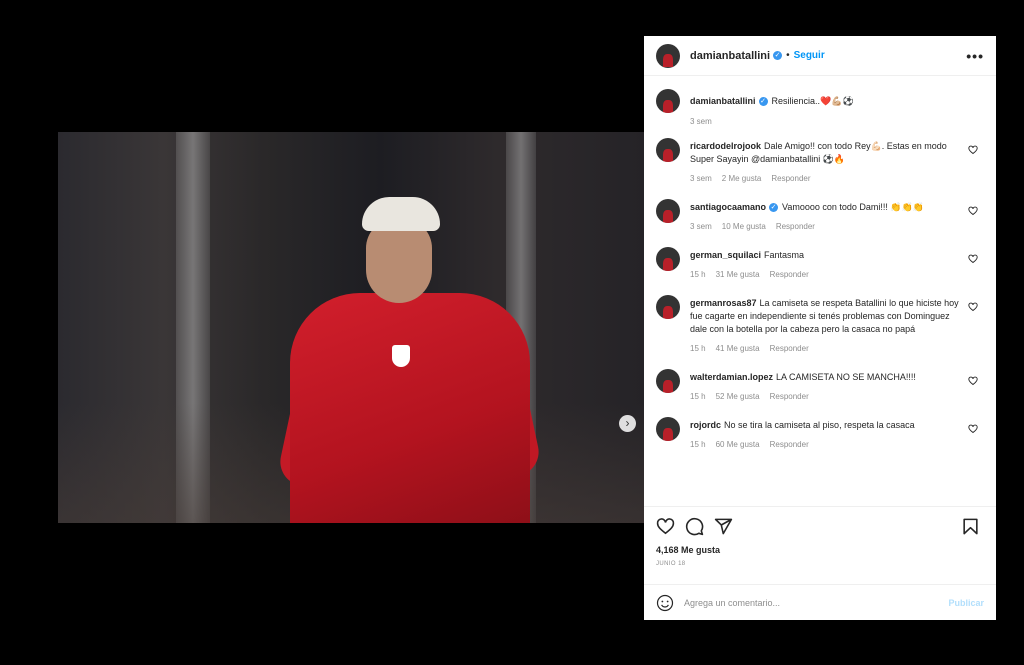 The height and width of the screenshot is (665, 1024). Describe the element at coordinates (975, 56) in the screenshot. I see `more-options-icon: •••` at that location.